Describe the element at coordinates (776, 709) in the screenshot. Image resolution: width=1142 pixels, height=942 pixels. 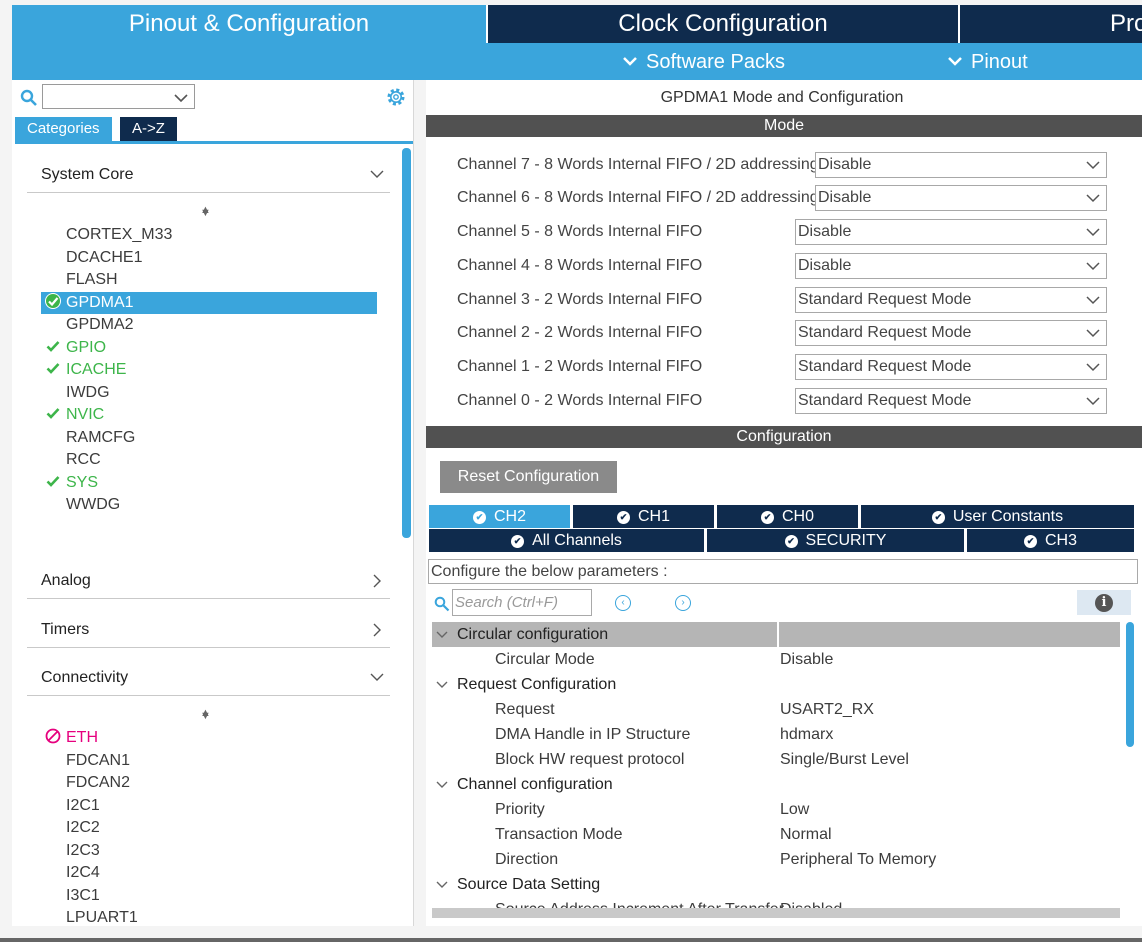
I see `parameter-row: Request USART2_RX` at that location.